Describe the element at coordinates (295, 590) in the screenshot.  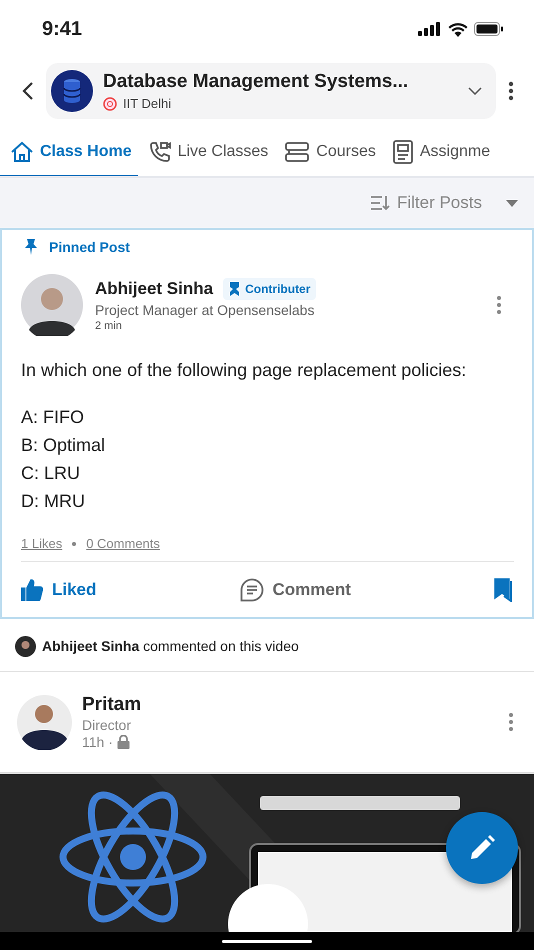
I see `comment-button: Comment` at that location.